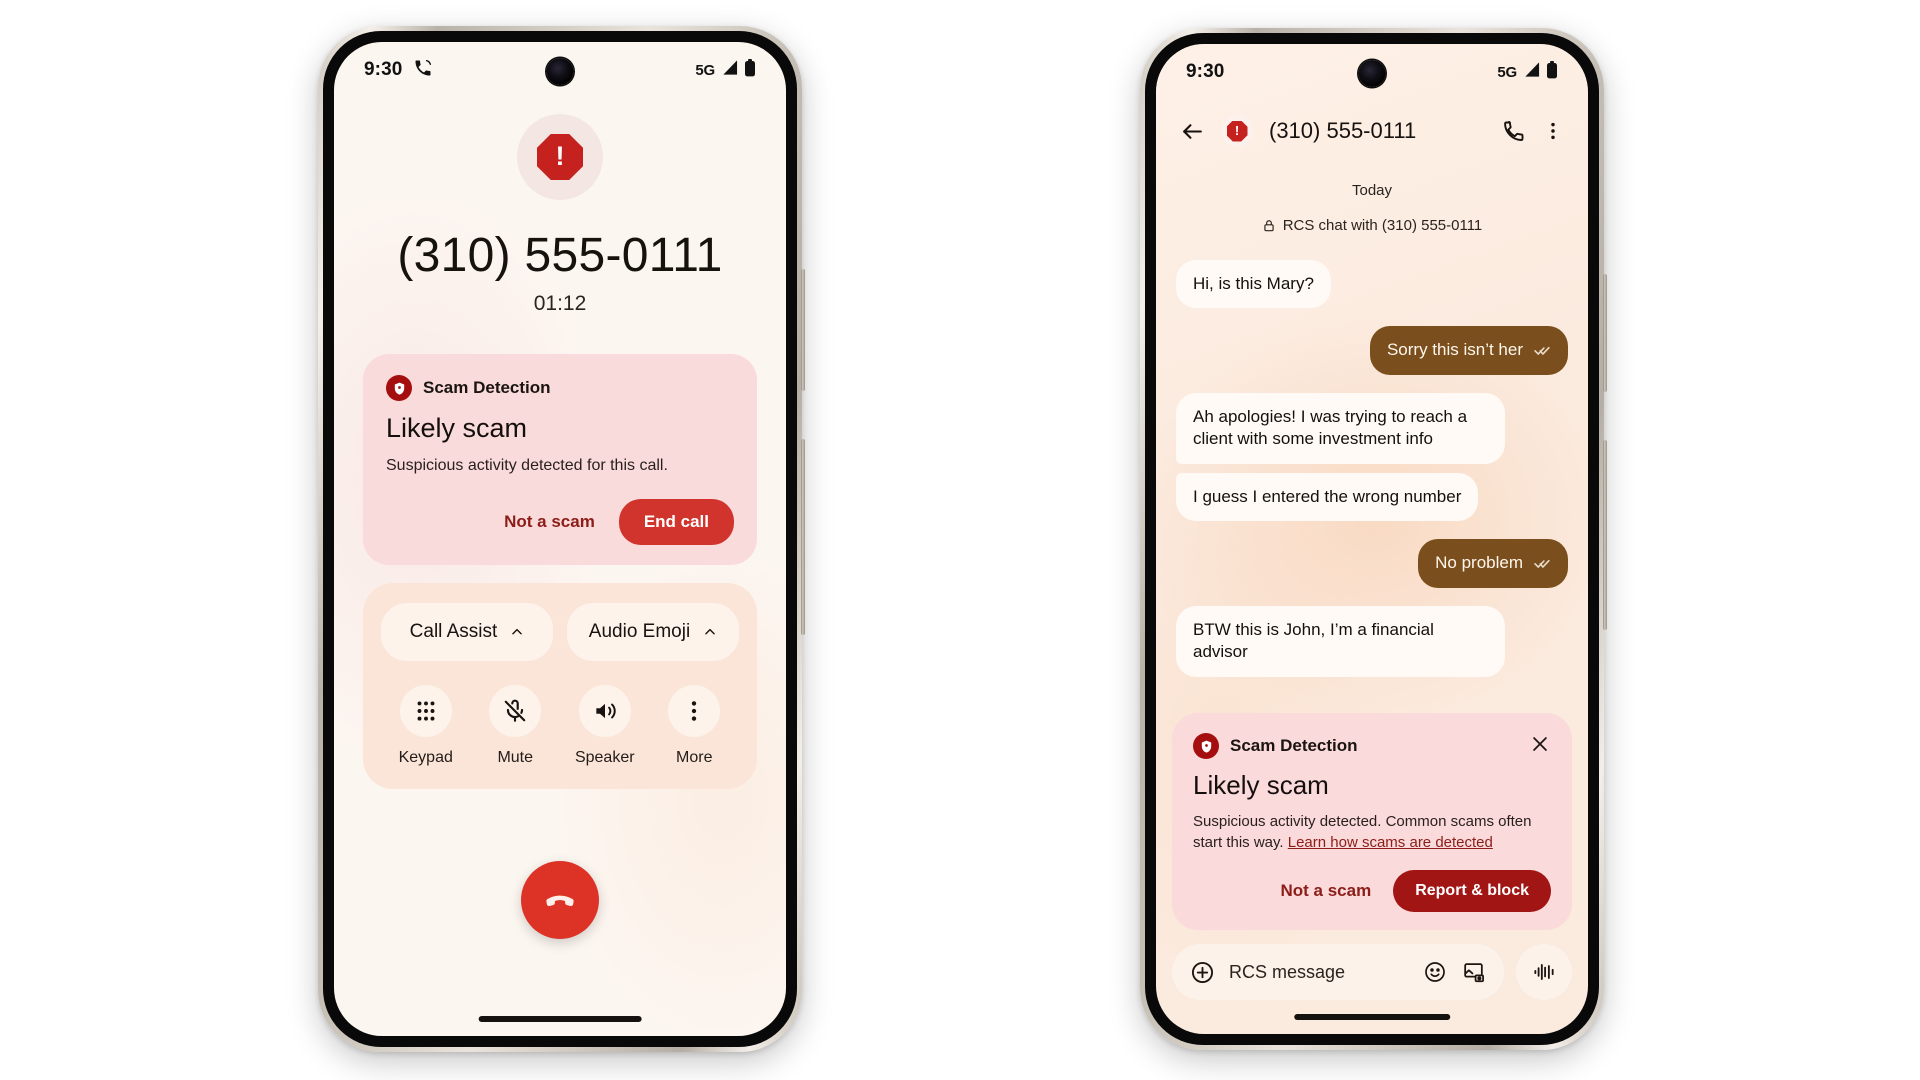 The image size is (1920, 1080). Describe the element at coordinates (1327, 497) in the screenshot. I see `message-bubble-incoming: I guess I entered the wrong number` at that location.